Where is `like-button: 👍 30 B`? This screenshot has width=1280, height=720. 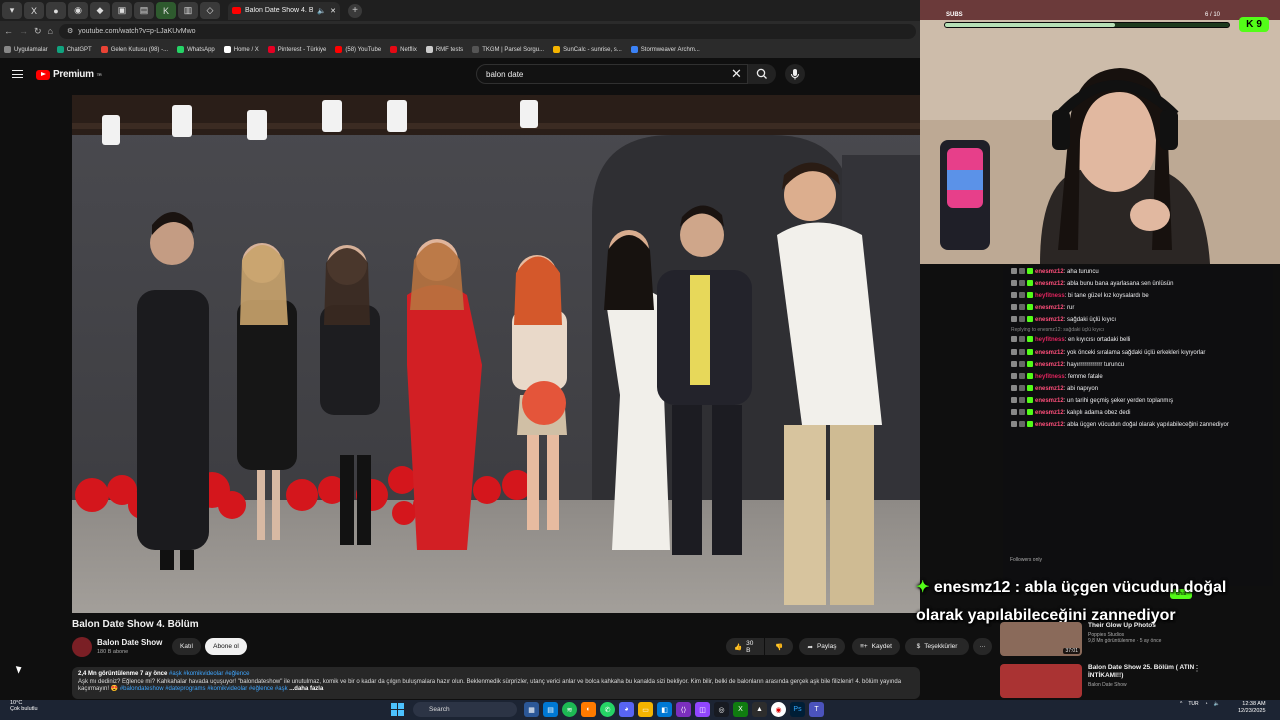
like-button: 👍 30 B is located at coordinates (745, 646).